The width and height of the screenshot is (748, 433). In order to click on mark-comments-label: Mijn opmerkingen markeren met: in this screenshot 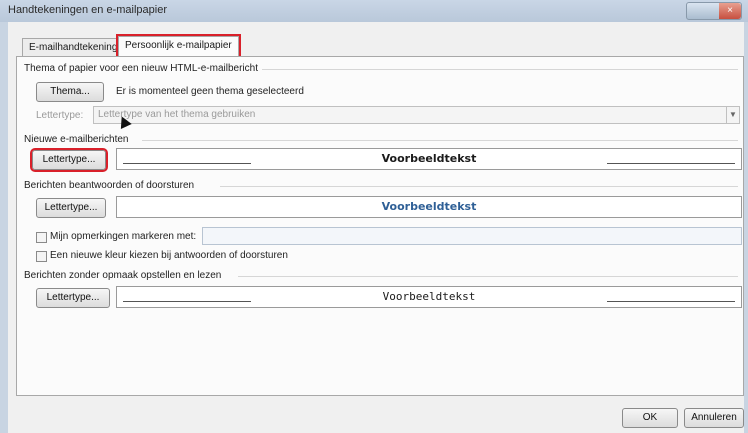, I will do `click(123, 236)`.